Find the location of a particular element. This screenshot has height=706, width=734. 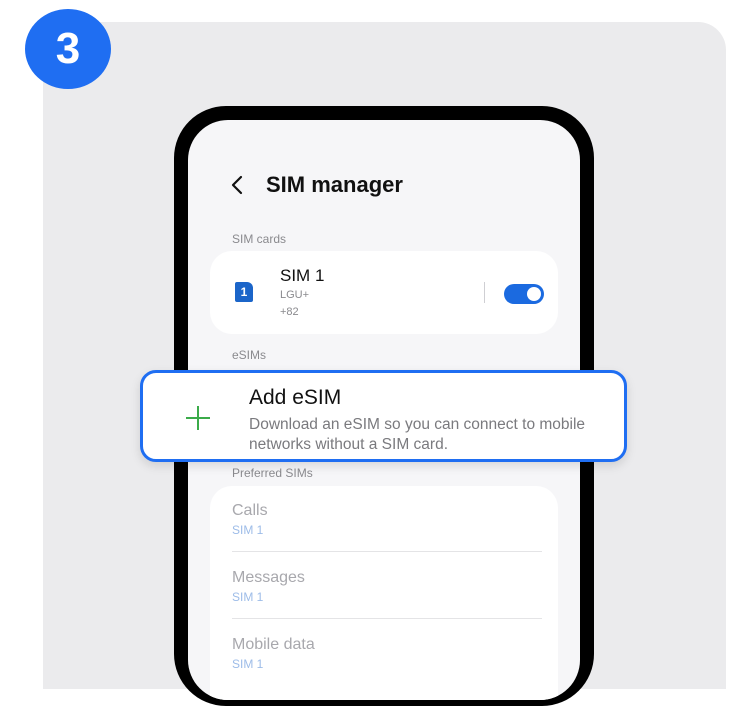

app-bar: SIM manager is located at coordinates (316, 185).